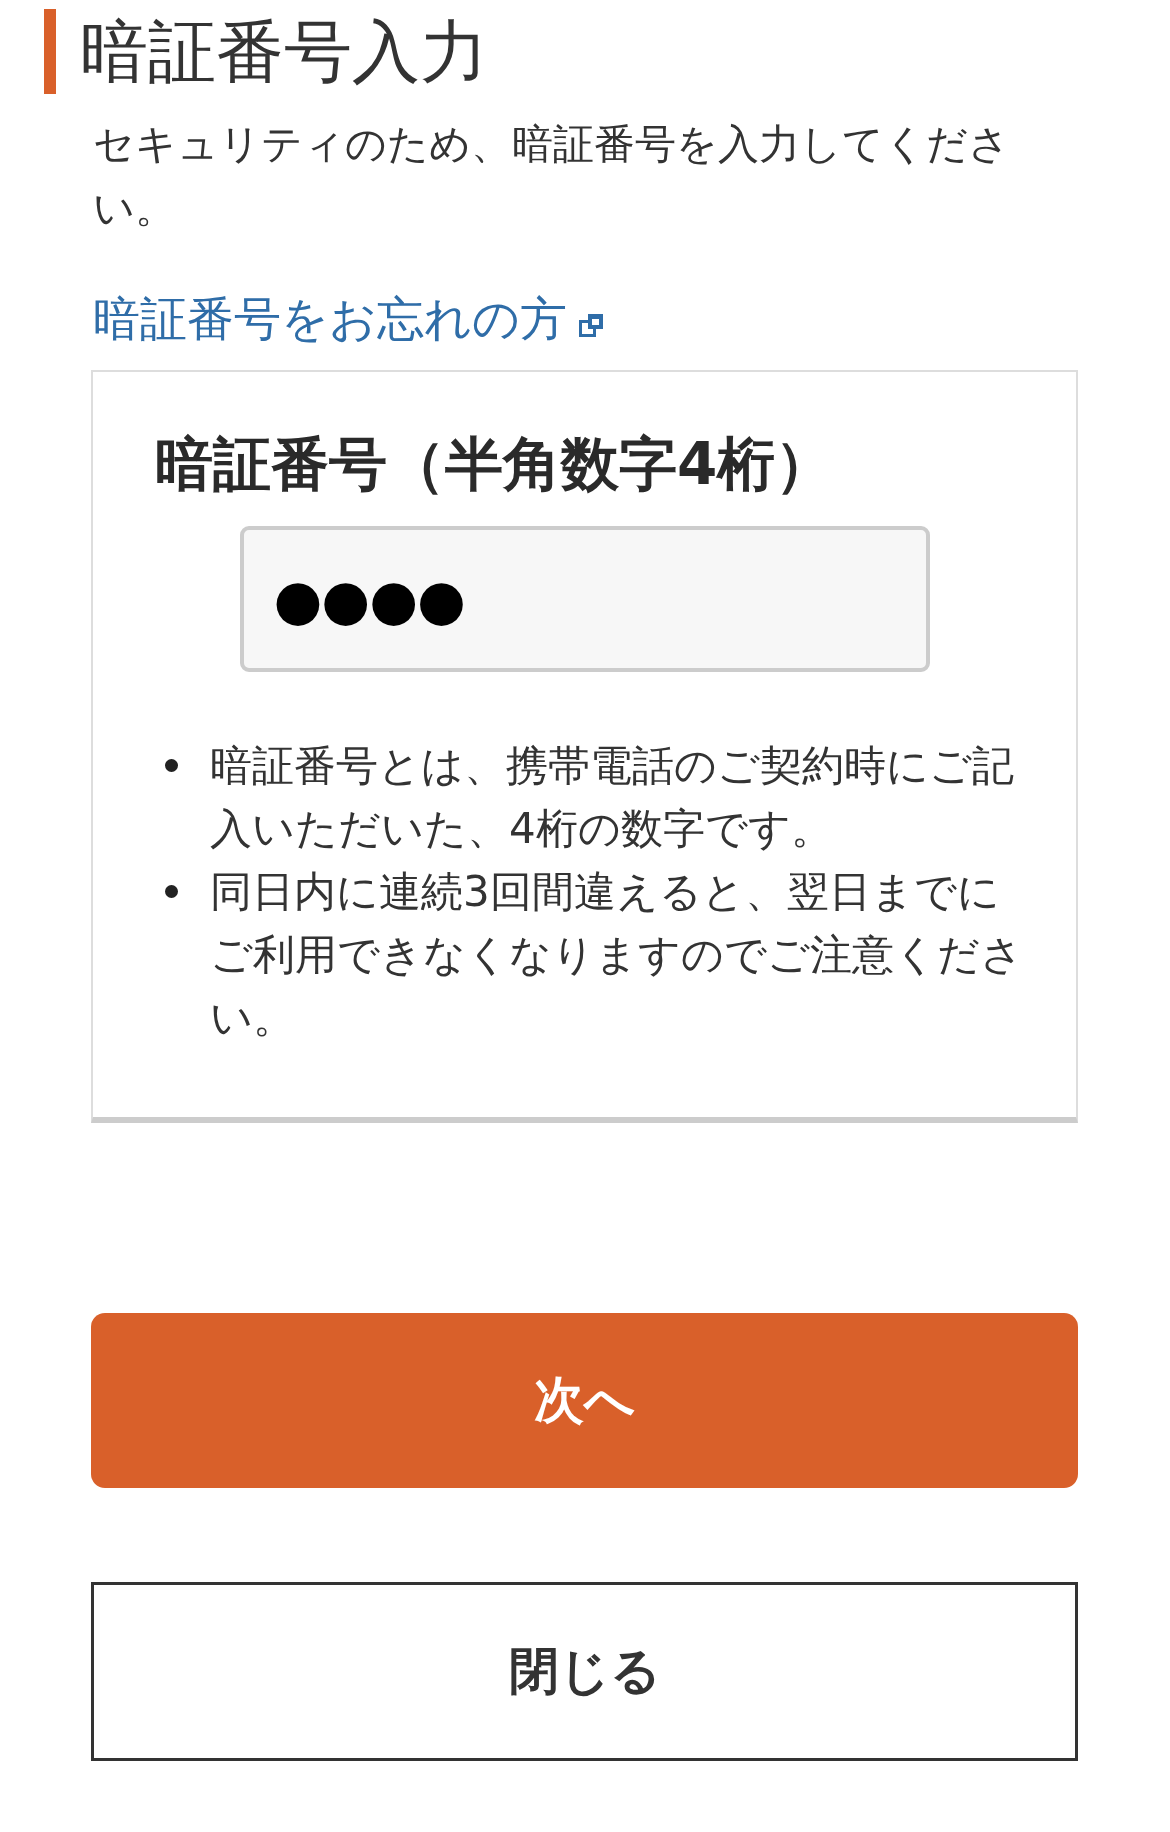 The width and height of the screenshot is (1170, 1832). I want to click on next-button: 次へ, so click(584, 1400).